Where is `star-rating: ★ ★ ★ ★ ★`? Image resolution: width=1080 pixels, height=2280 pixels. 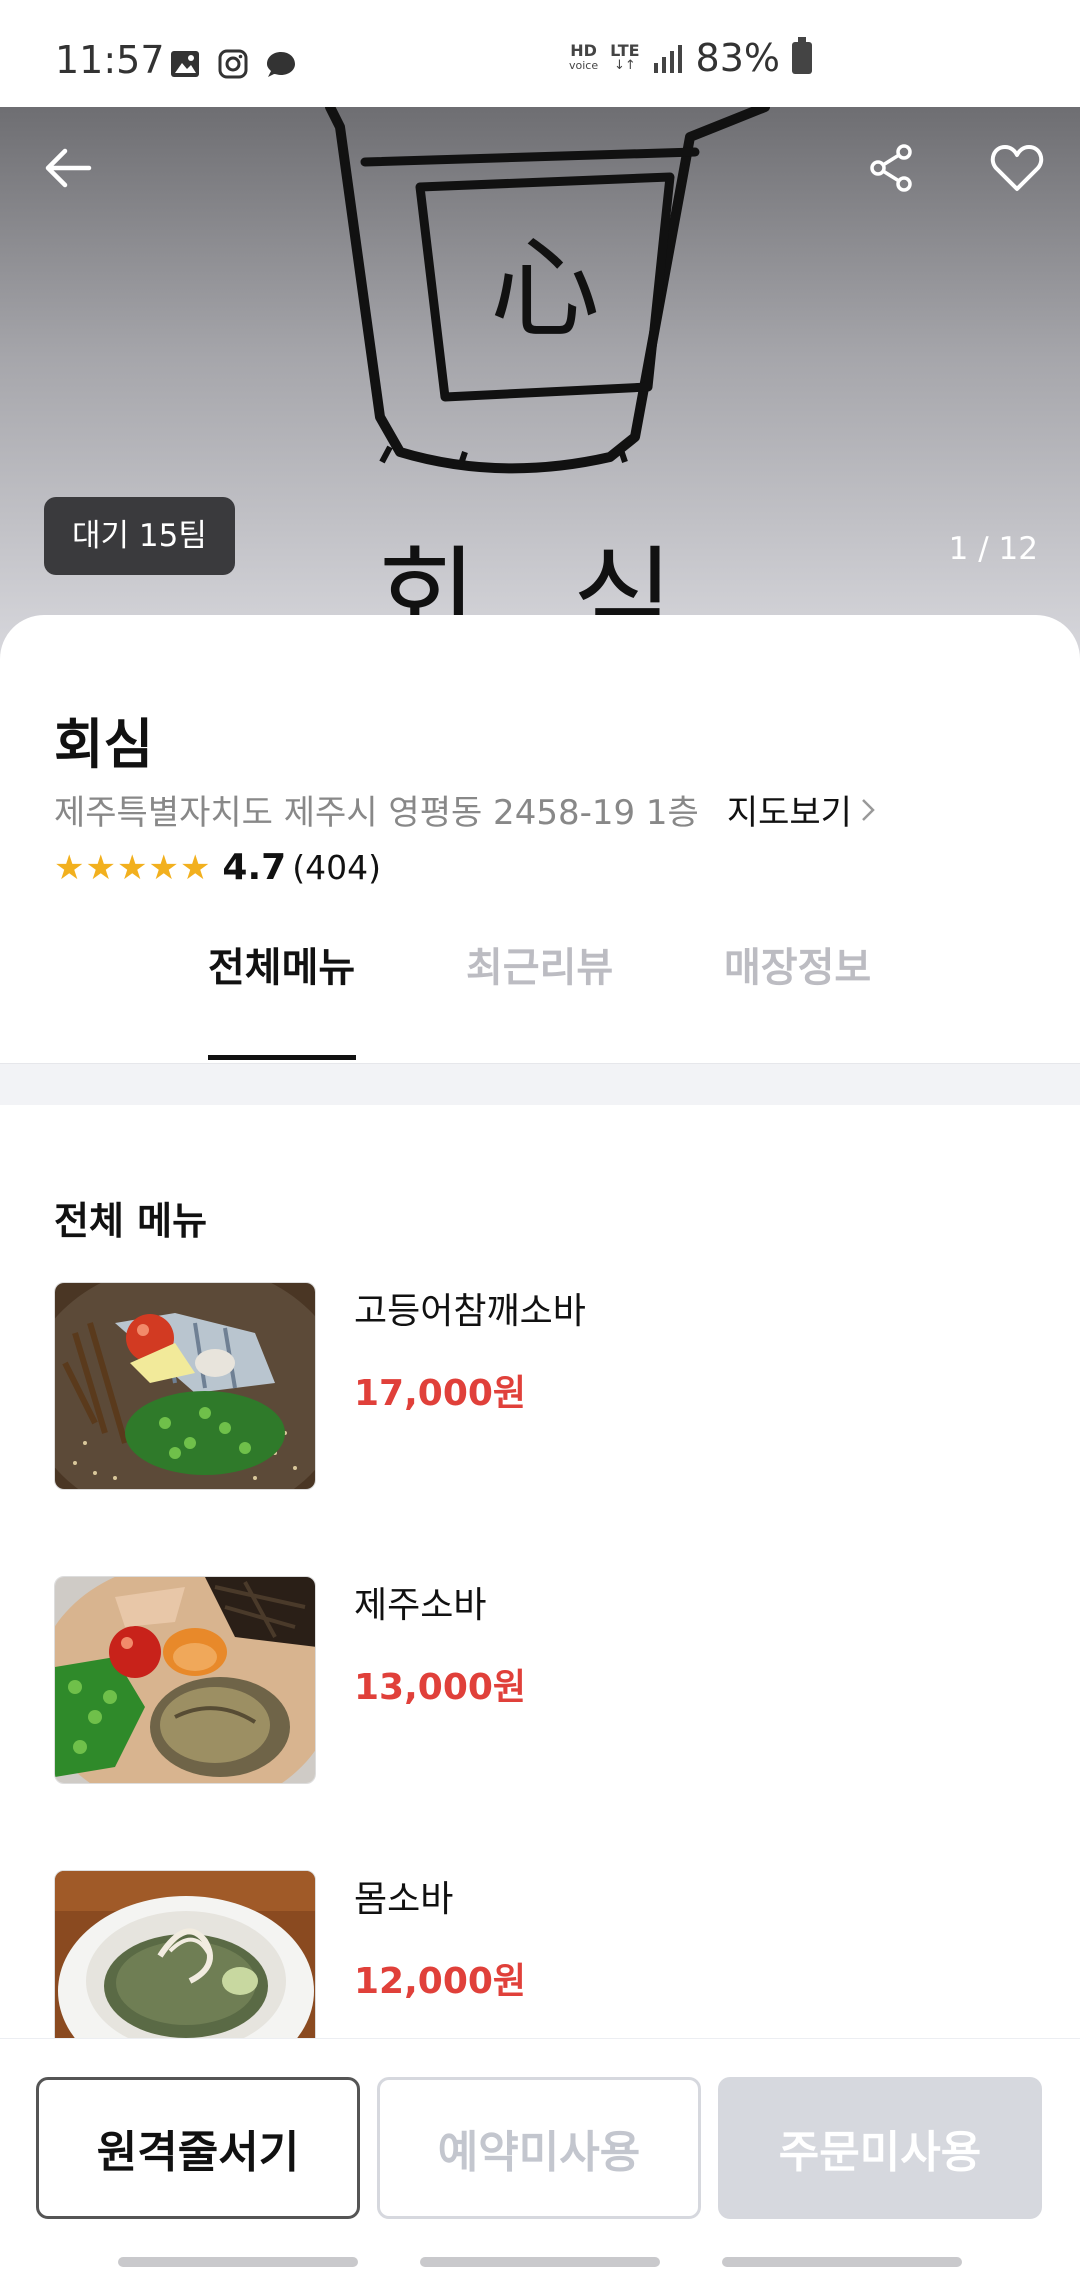 star-rating: ★ ★ ★ ★ ★ is located at coordinates (132, 868).